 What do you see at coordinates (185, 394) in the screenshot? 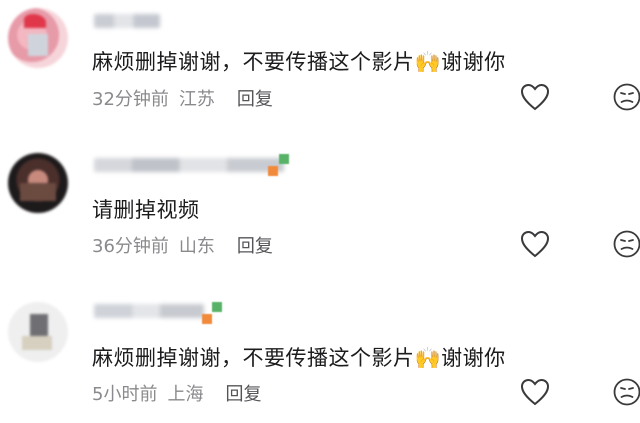
I see `comment-location: 上海` at bounding box center [185, 394].